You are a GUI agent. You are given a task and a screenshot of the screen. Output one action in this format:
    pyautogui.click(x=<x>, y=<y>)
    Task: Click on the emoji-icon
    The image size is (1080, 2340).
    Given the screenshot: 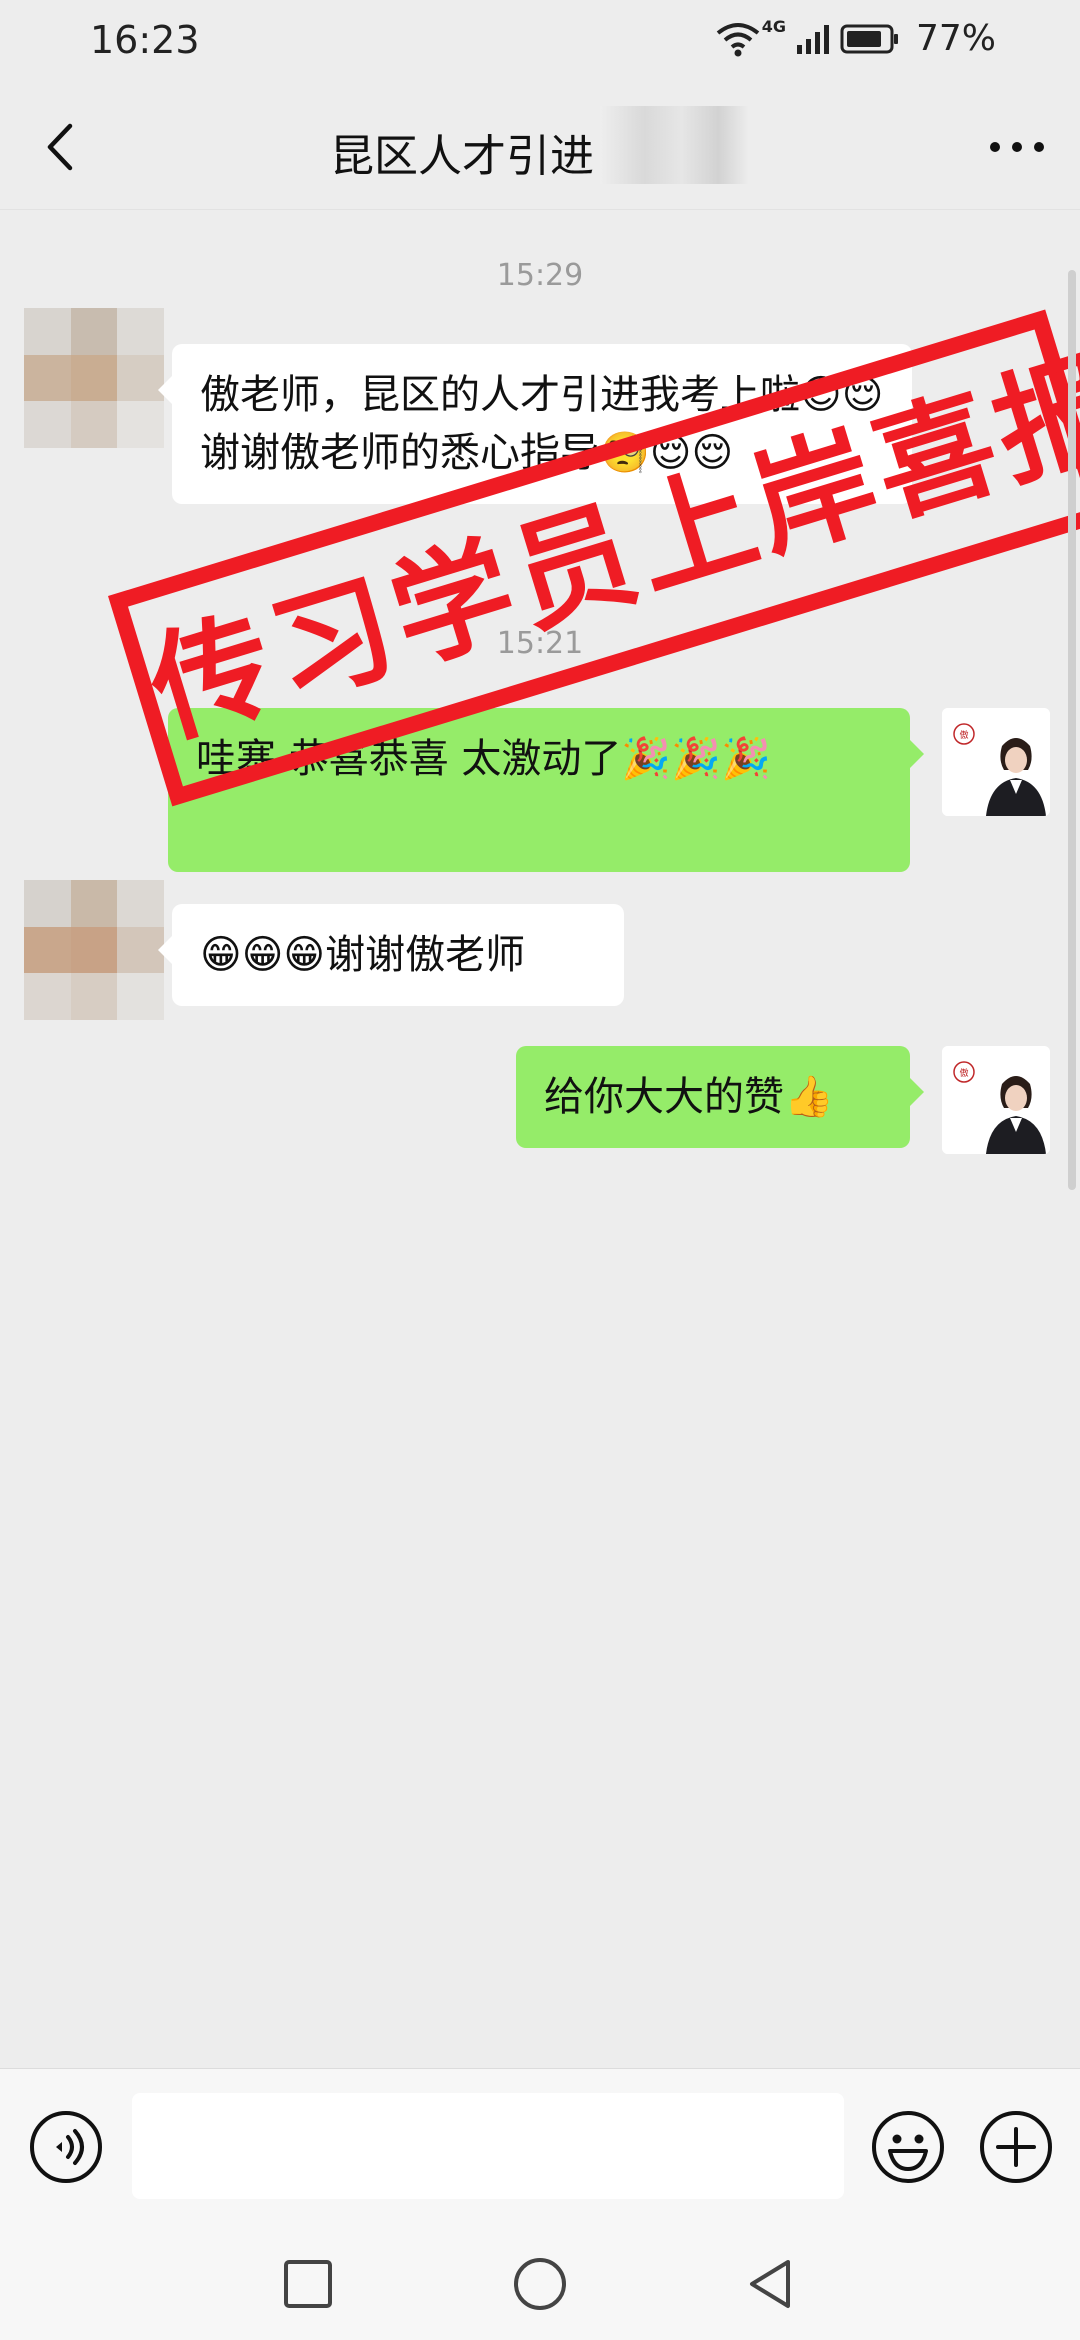 What is the action you would take?
    pyautogui.click(x=908, y=2147)
    